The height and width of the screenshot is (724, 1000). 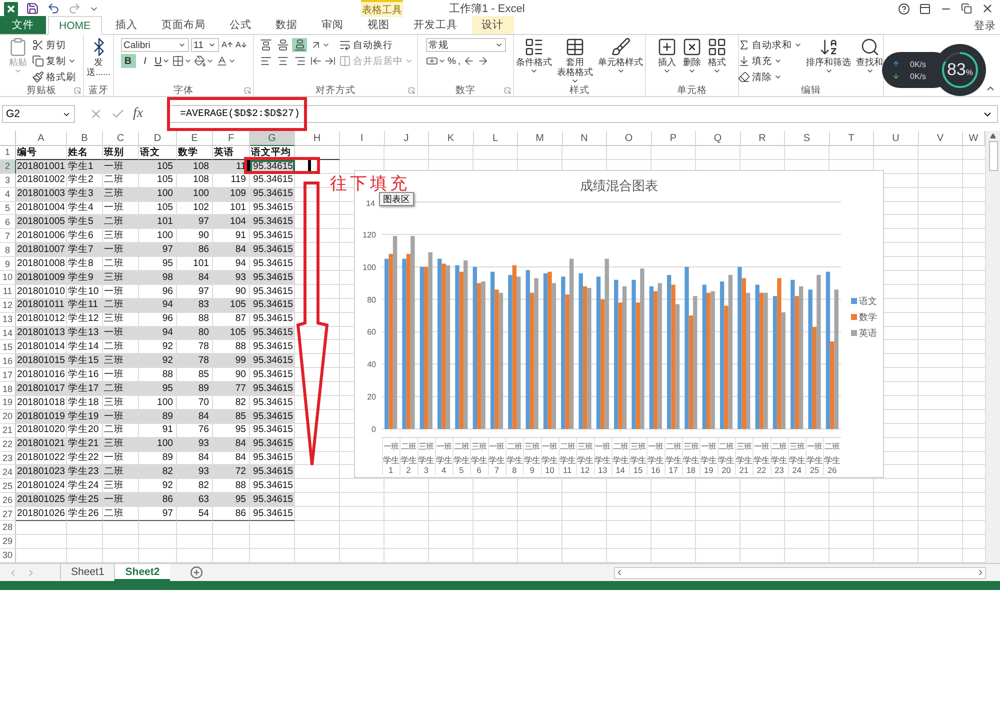 I want to click on ribbon-button: 插入, so click(x=667, y=60).